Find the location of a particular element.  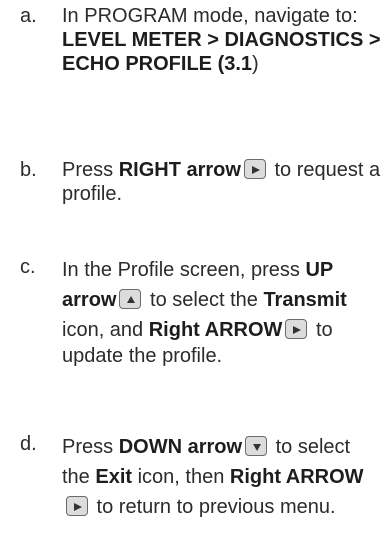

step-letter: d. is located at coordinates (28, 444).